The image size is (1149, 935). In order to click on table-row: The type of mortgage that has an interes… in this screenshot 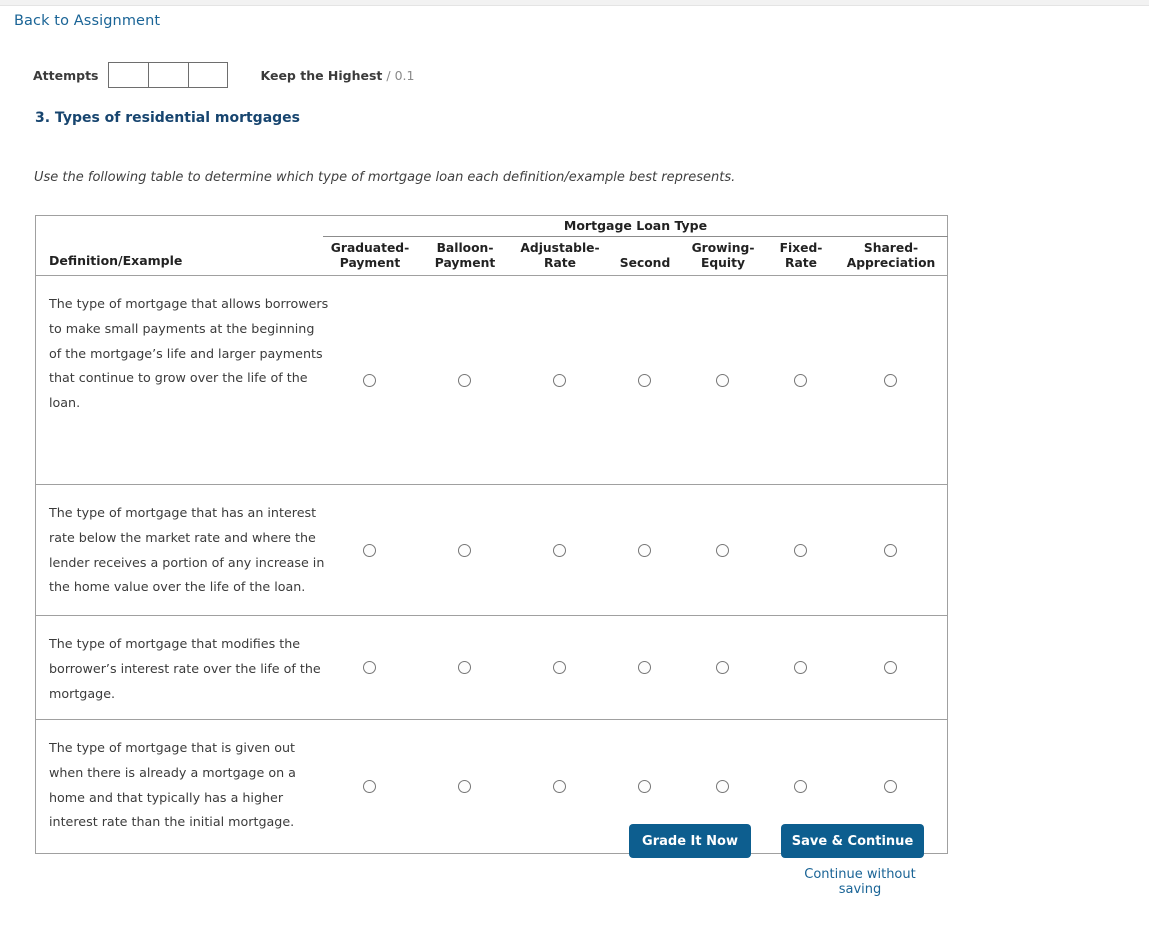, I will do `click(491, 550)`.